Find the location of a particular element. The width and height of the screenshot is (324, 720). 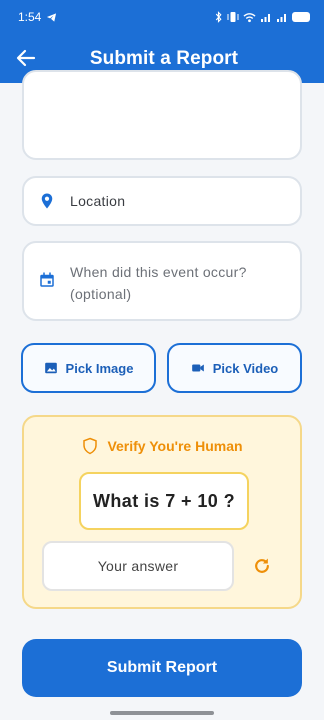

captcha-header: Verify You're Human is located at coordinates (162, 446).